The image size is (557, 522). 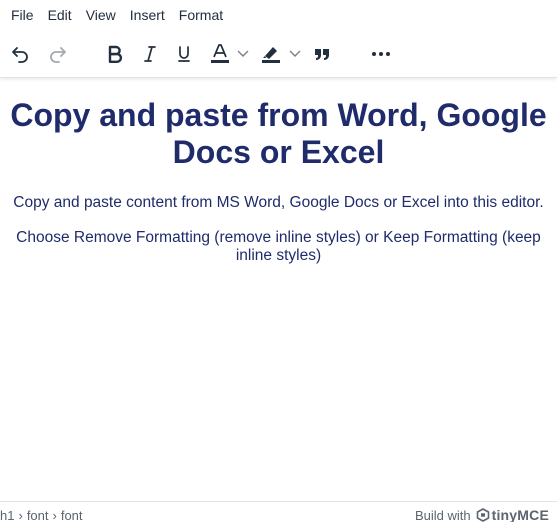 I want to click on blockquote-icon, so click(x=322, y=54).